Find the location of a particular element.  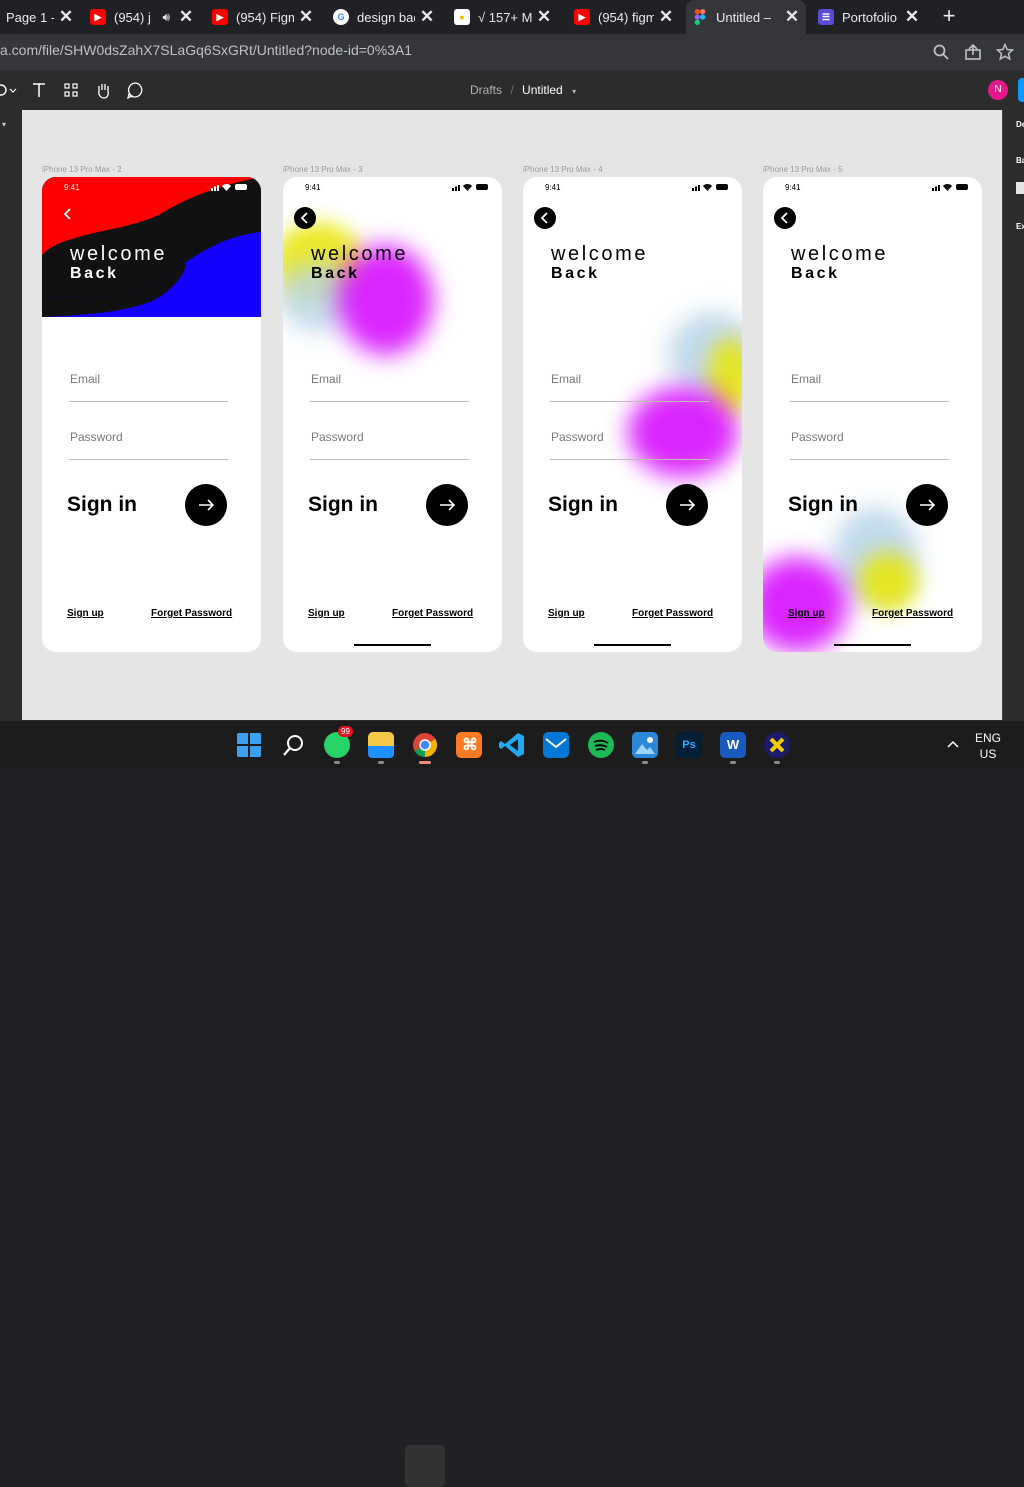

browser-tab: Page 1 - ✕ is located at coordinates (40, 17).